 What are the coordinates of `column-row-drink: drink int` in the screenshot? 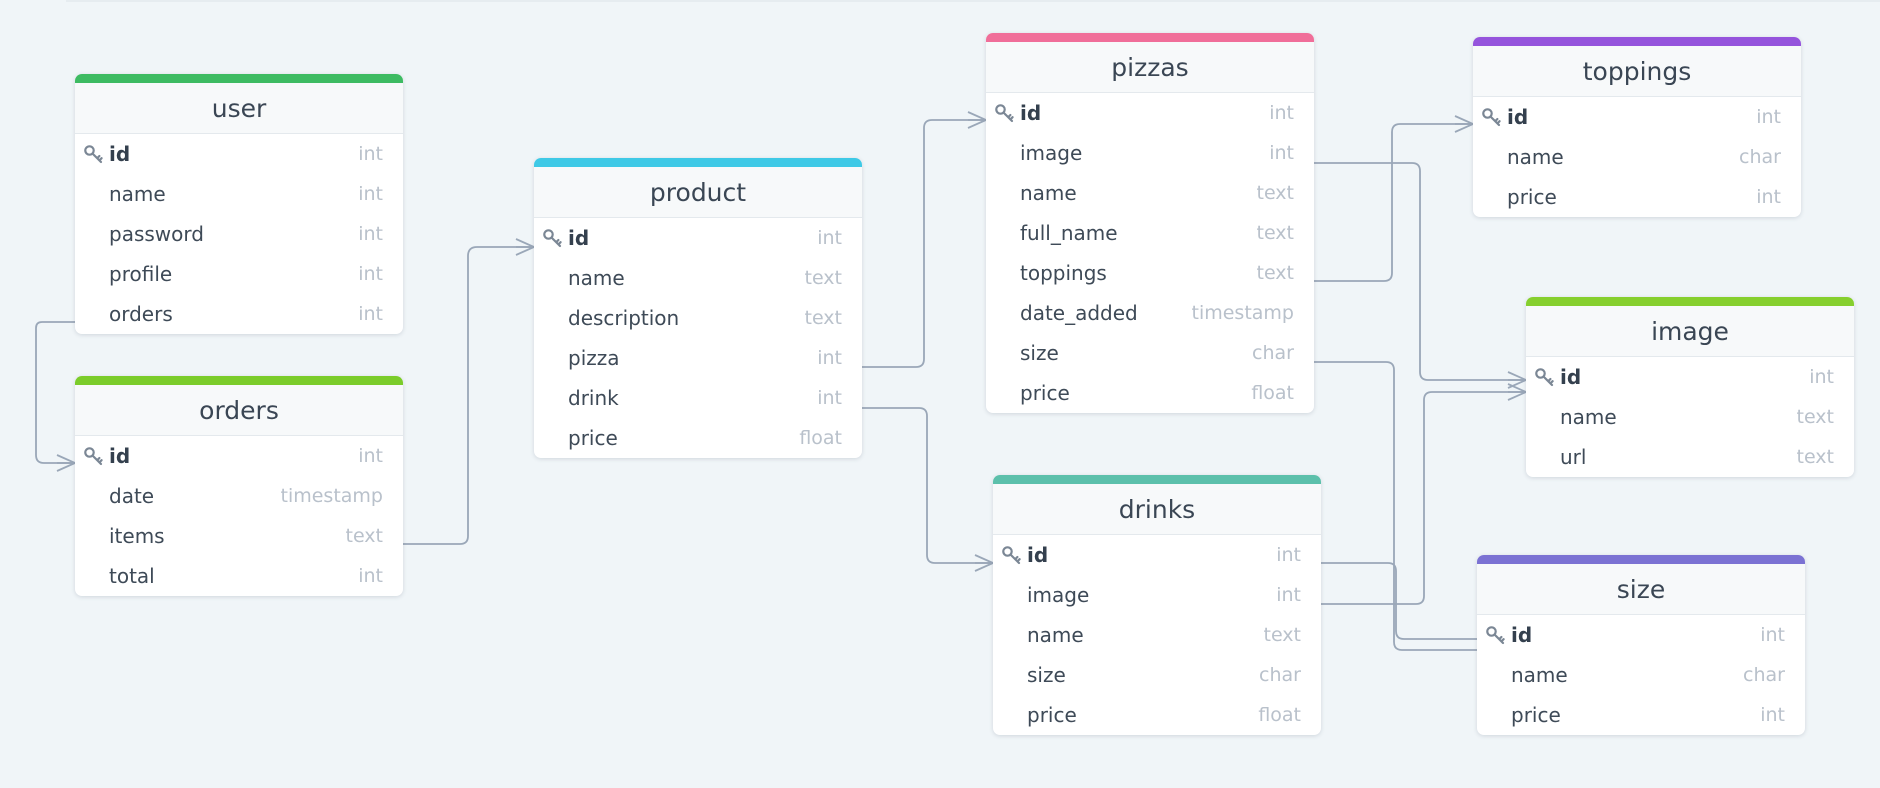 It's located at (698, 398).